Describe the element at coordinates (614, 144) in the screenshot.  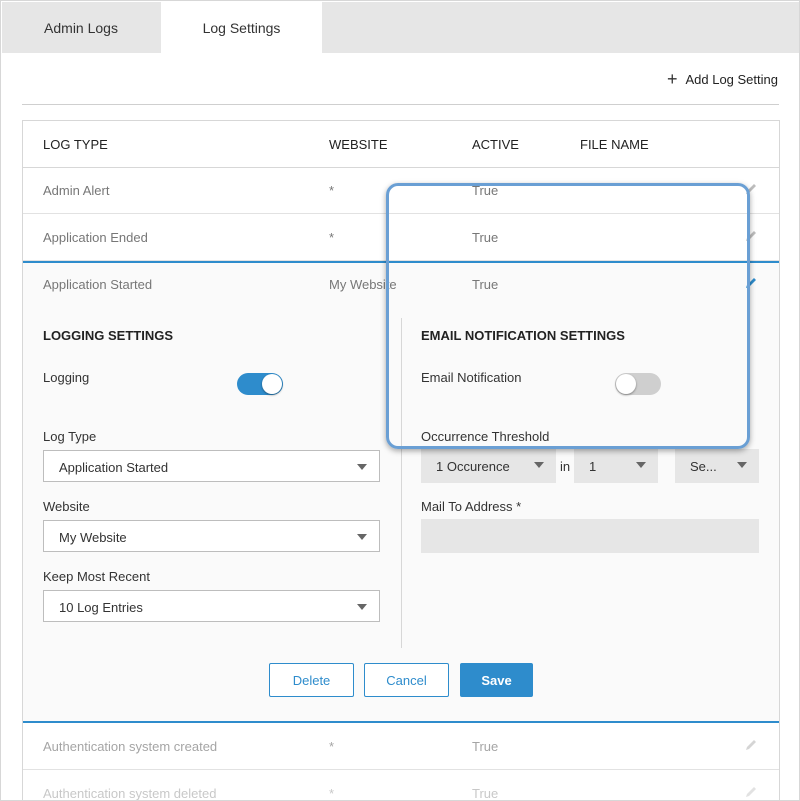
I see `header-file-name: FILE NAME` at that location.